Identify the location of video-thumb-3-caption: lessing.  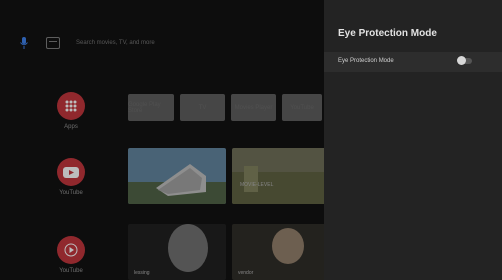
(142, 273).